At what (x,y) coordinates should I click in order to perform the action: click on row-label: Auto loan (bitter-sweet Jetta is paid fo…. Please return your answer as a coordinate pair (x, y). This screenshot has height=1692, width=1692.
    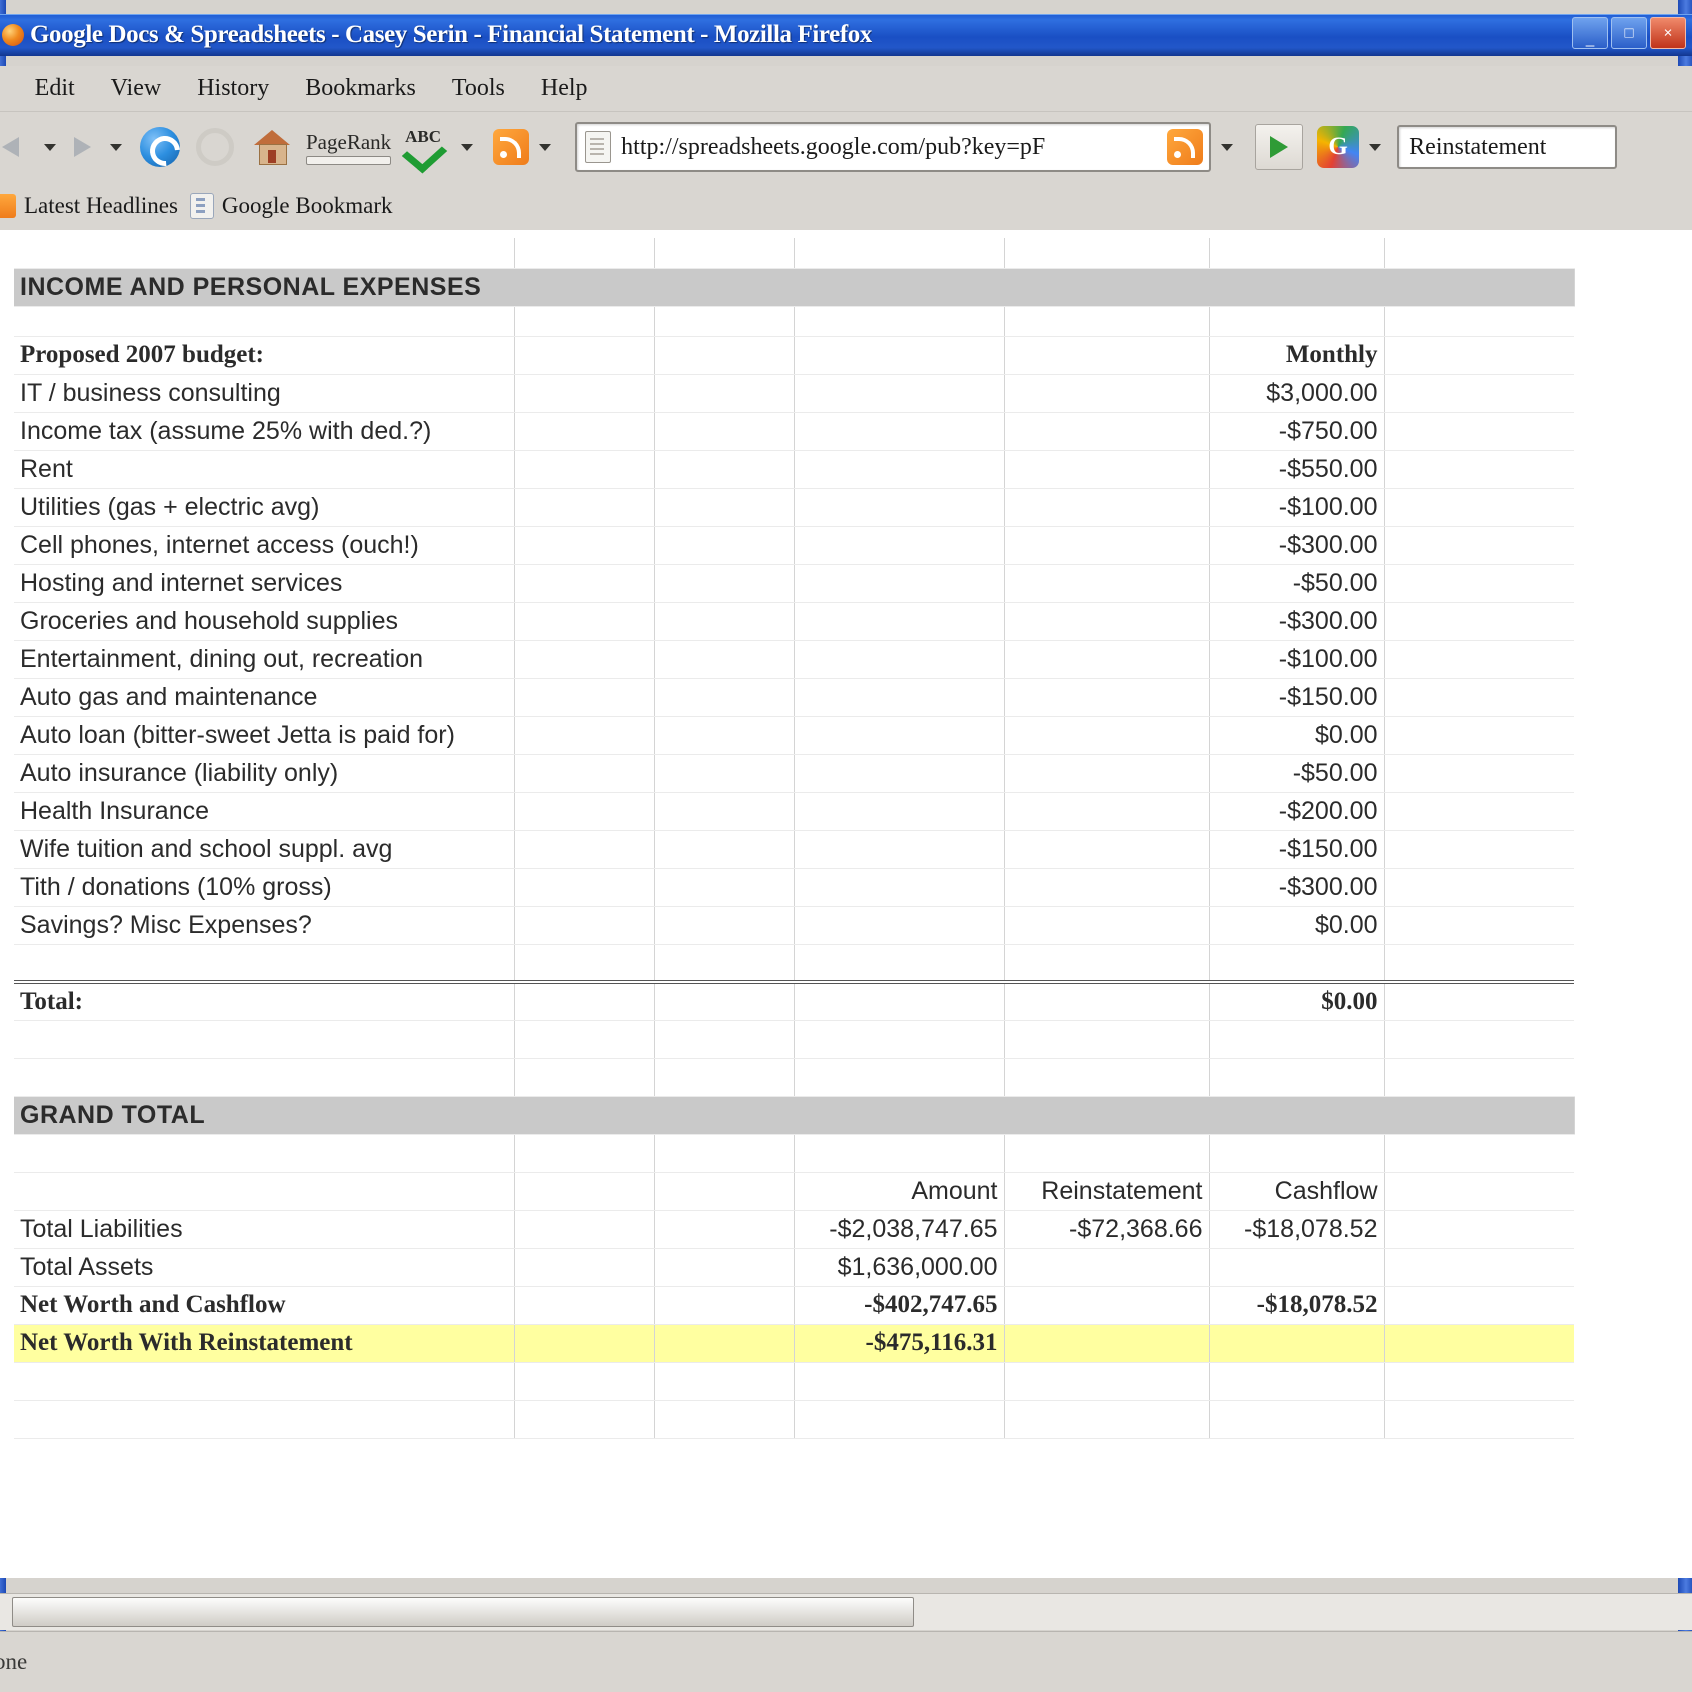
    Looking at the image, I should click on (264, 735).